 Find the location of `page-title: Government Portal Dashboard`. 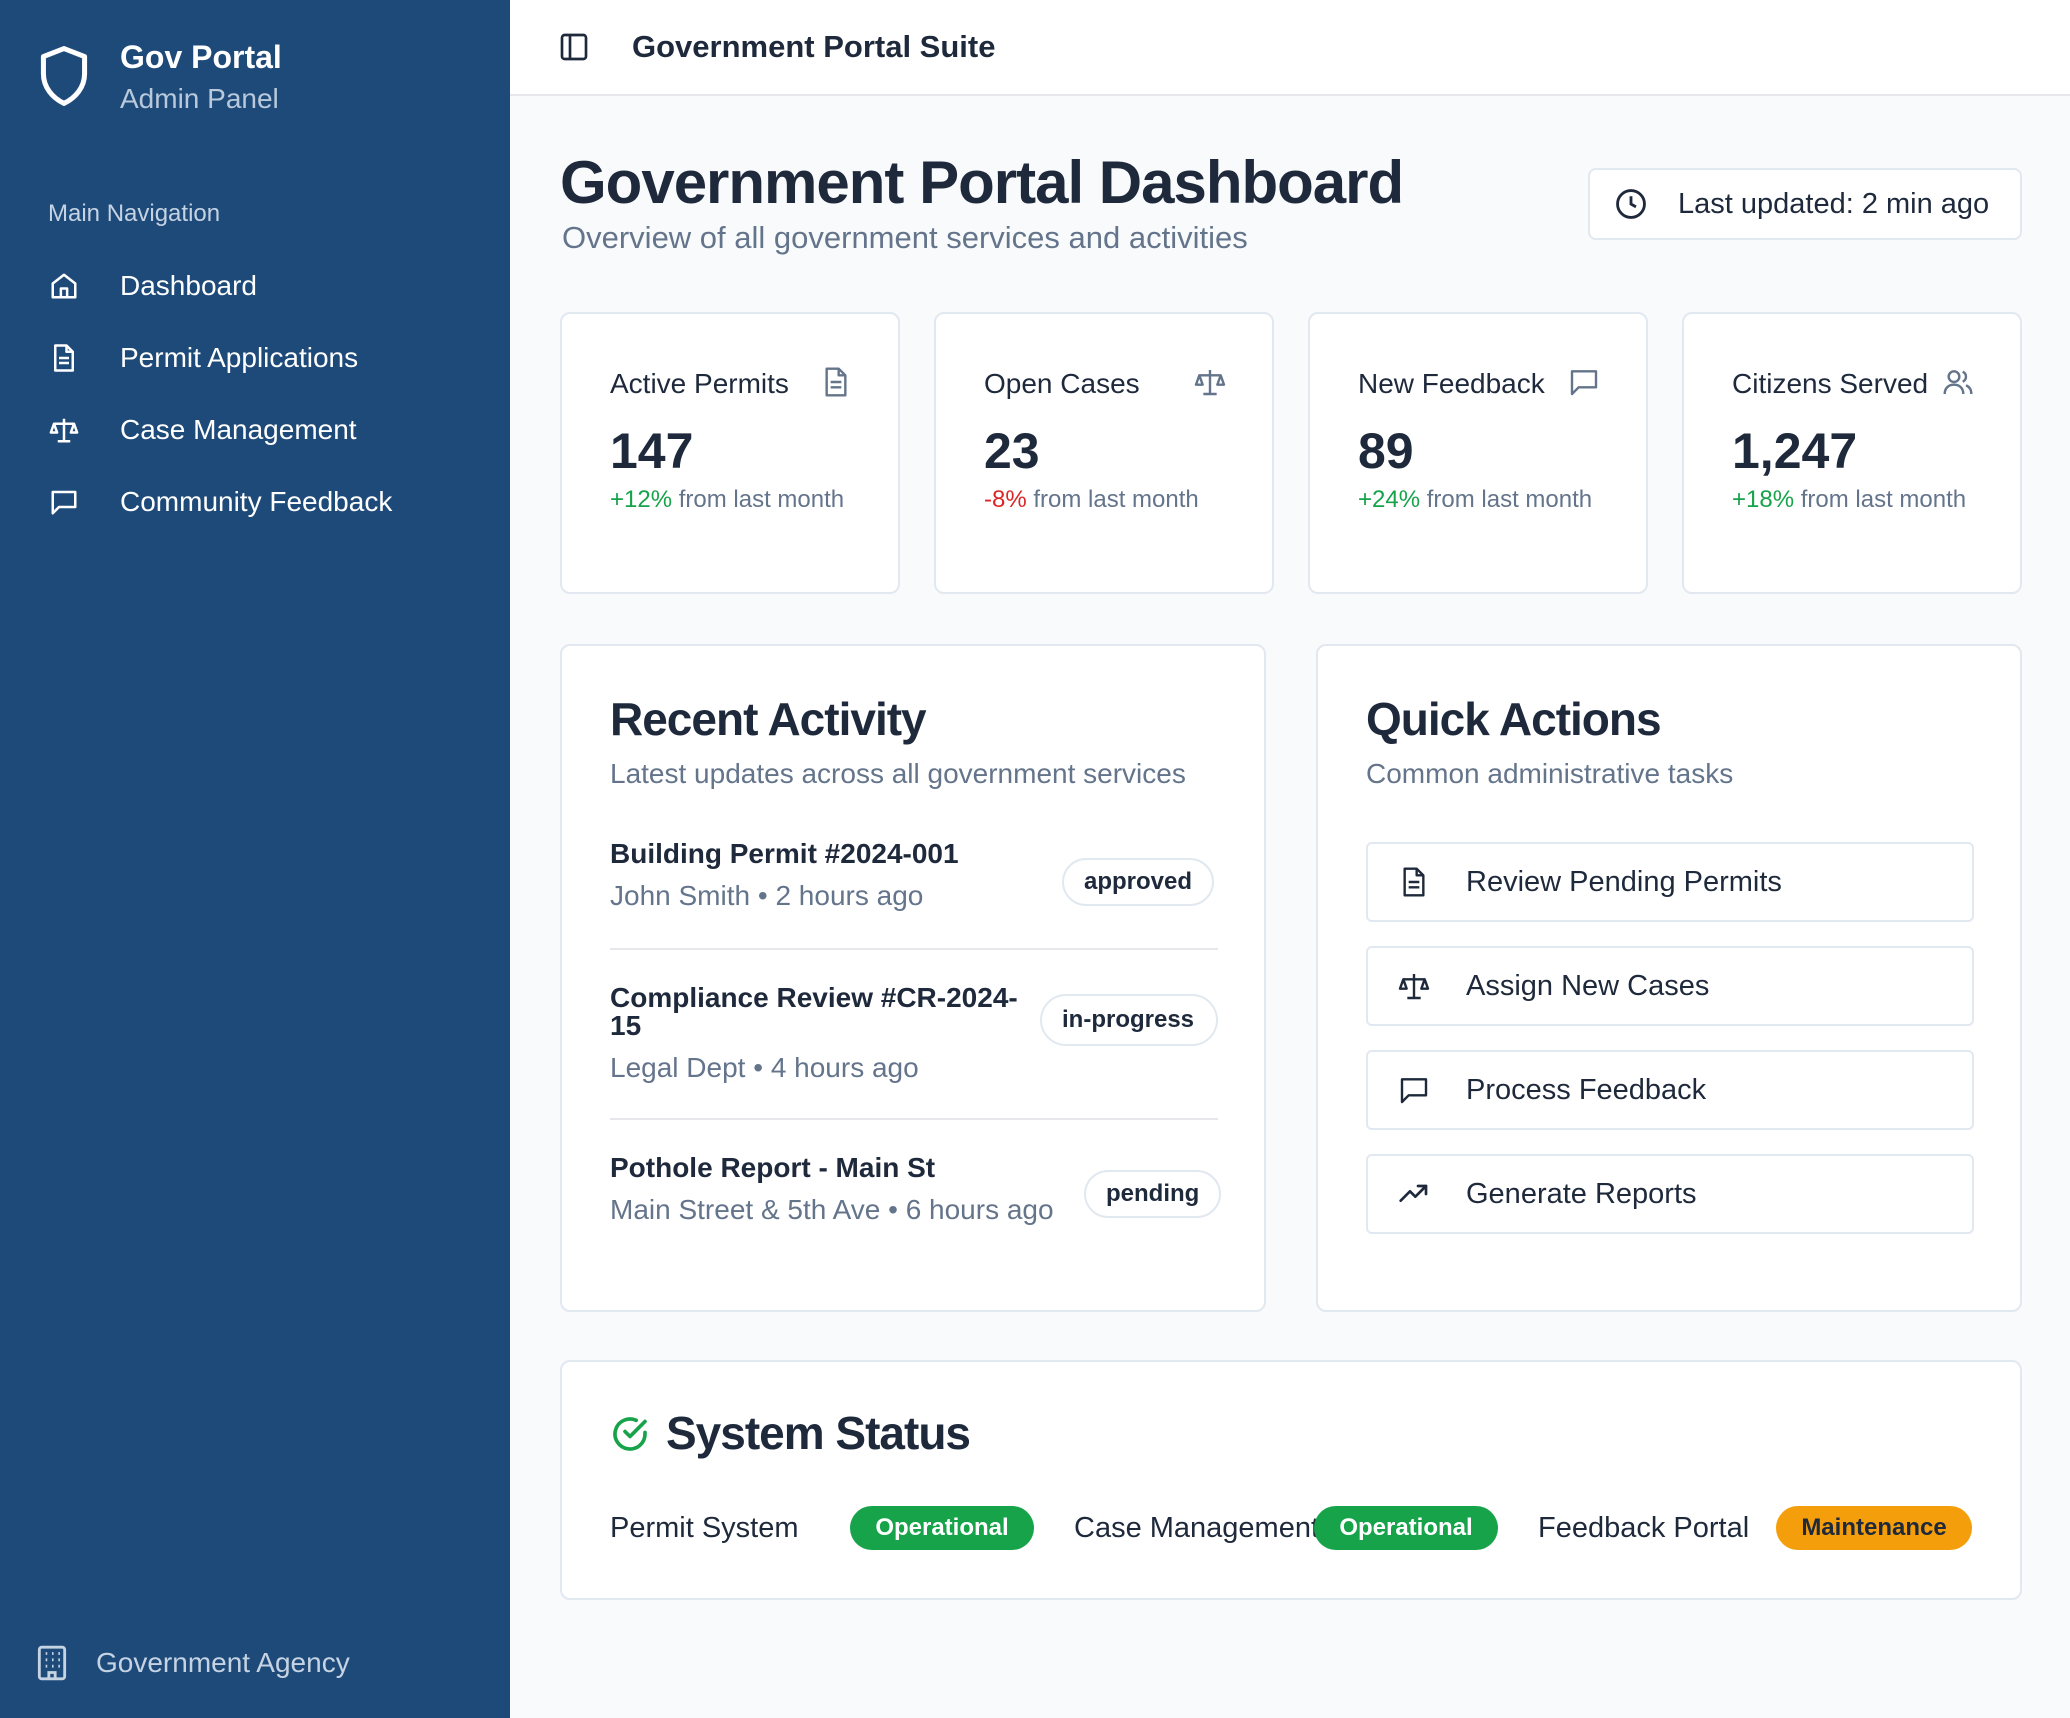

page-title: Government Portal Dashboard is located at coordinates (982, 182).